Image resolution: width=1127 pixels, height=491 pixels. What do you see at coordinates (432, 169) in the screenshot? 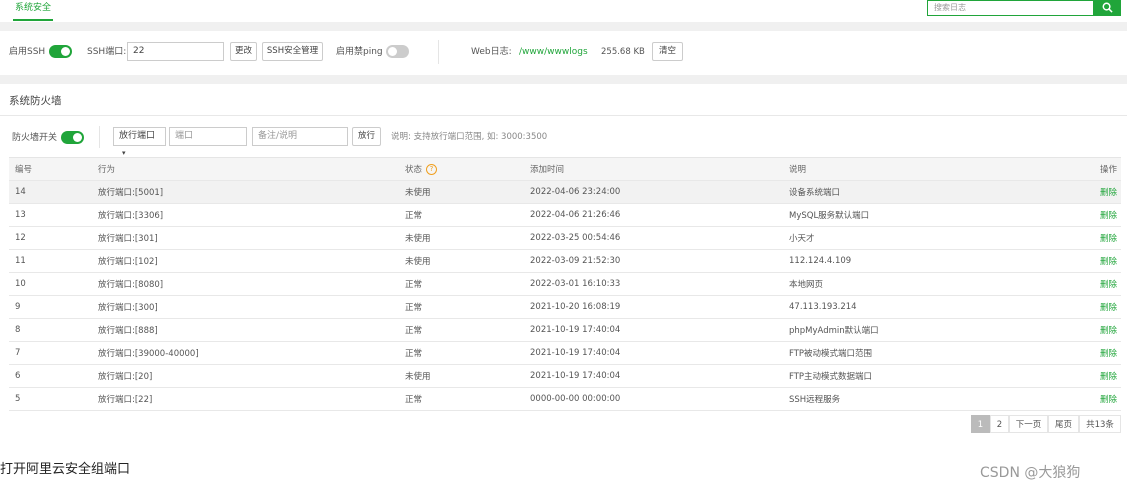
I see `help-icon: ?` at bounding box center [432, 169].